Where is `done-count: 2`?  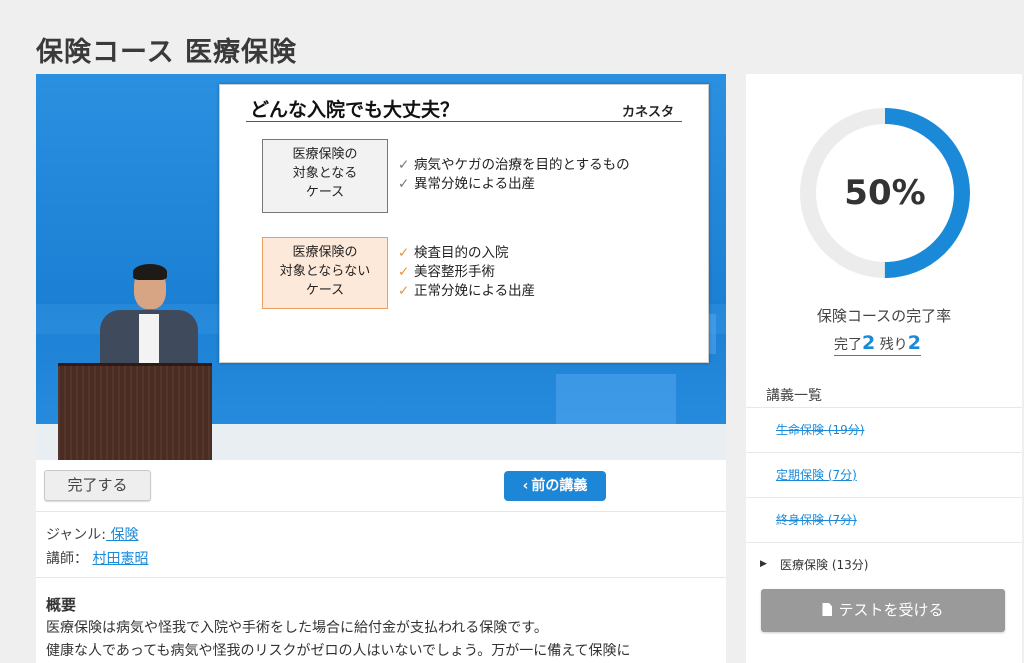
done-count: 2 is located at coordinates (869, 343).